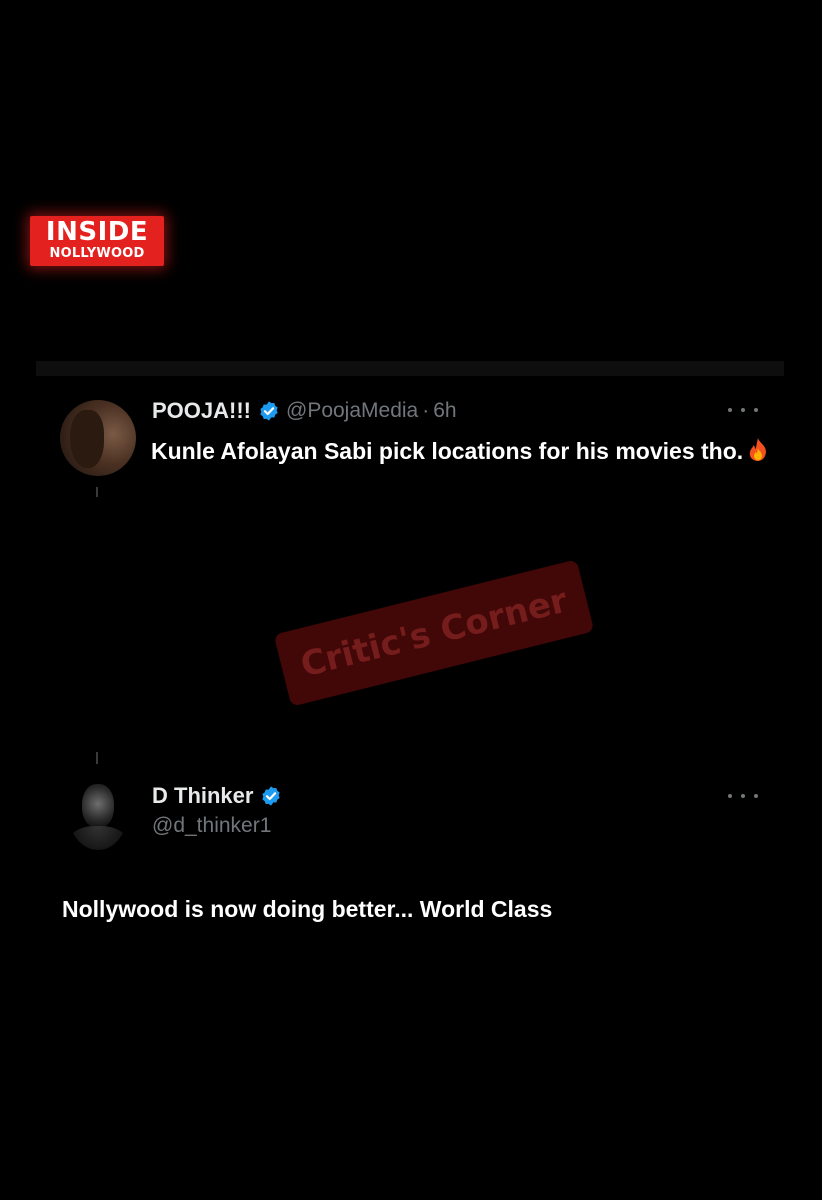 The image size is (822, 1200). What do you see at coordinates (201, 411) in the screenshot?
I see `display-name: POOJA!!!` at bounding box center [201, 411].